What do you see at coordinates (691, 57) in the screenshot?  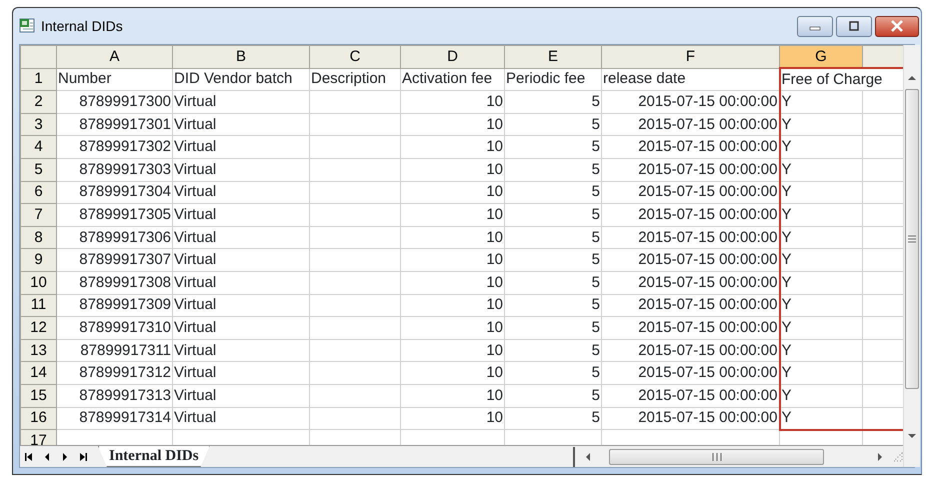 I see `column-header: F` at bounding box center [691, 57].